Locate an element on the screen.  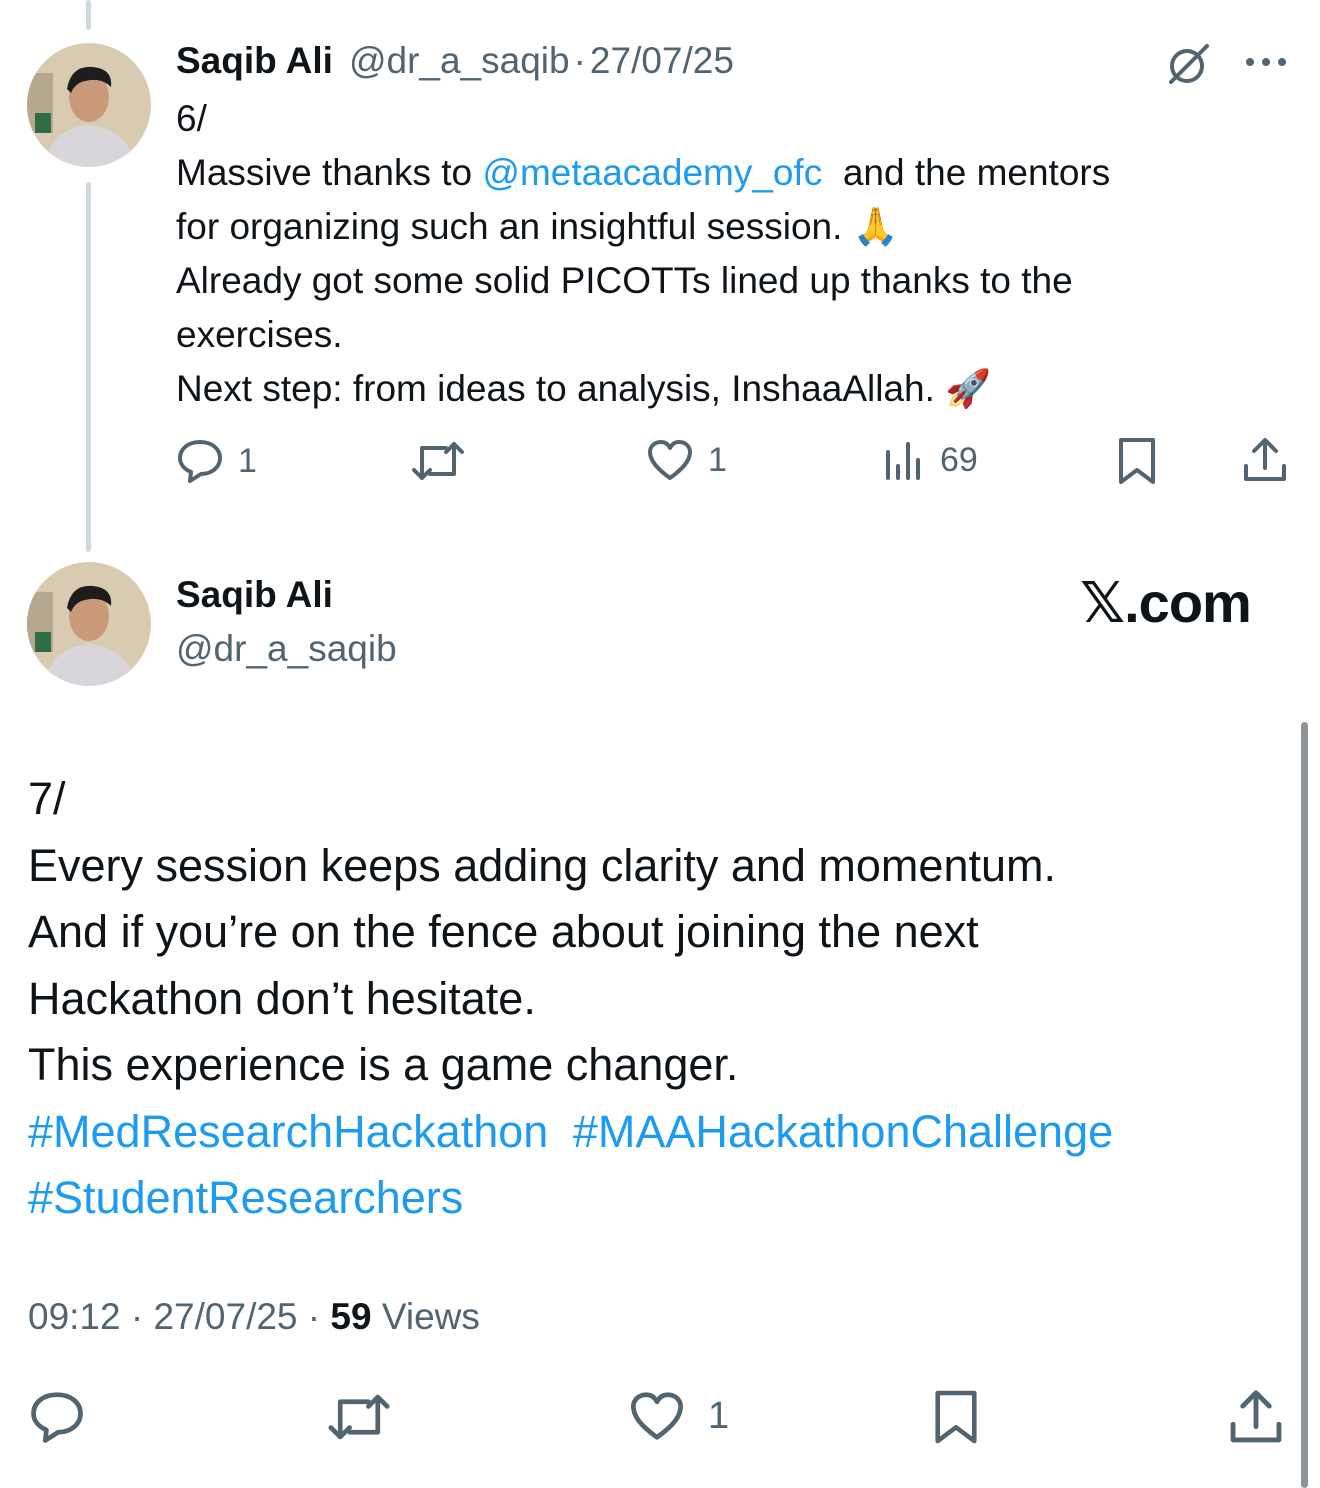
tweet2-text-line: This experience is a game changer. is located at coordinates (383, 1064).